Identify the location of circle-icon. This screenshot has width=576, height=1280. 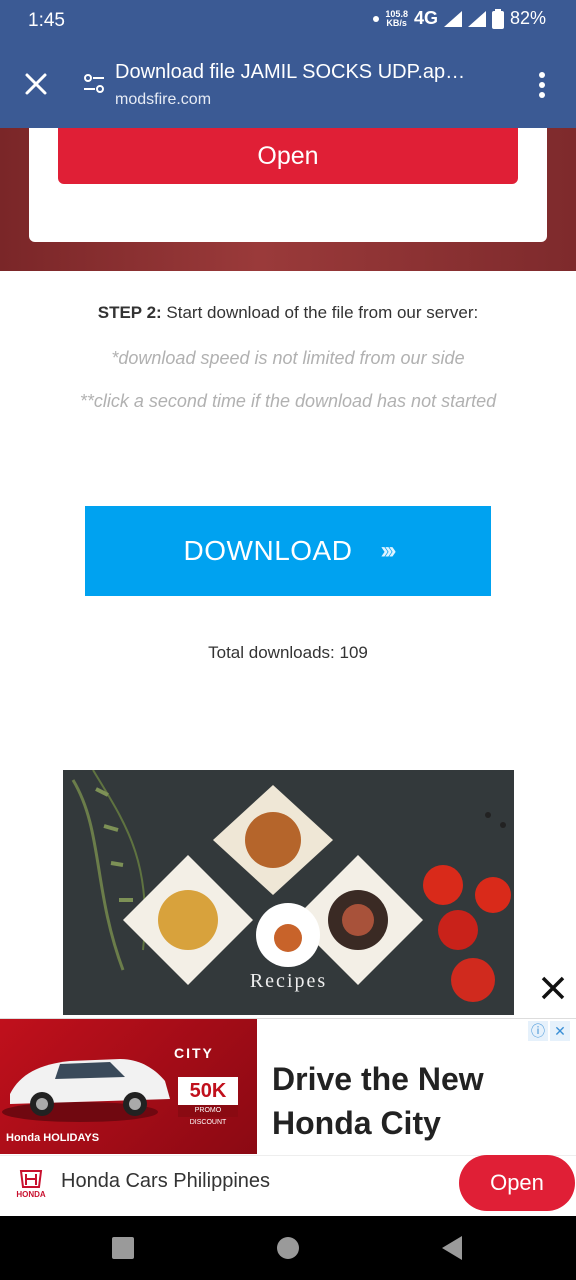
(288, 1248).